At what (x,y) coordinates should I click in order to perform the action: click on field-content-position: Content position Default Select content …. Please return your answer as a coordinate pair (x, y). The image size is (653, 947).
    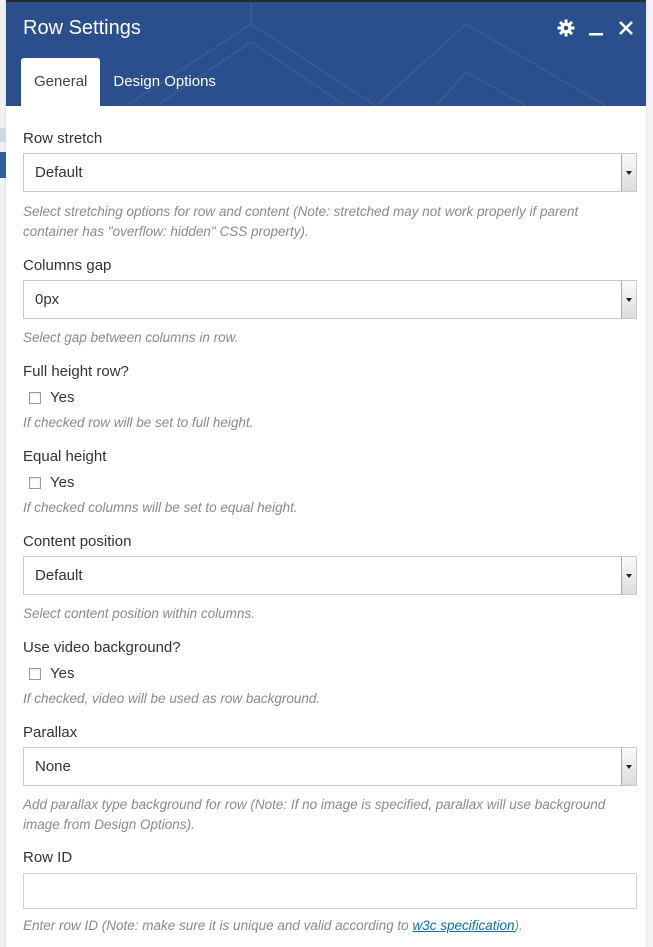
    Looking at the image, I should click on (330, 578).